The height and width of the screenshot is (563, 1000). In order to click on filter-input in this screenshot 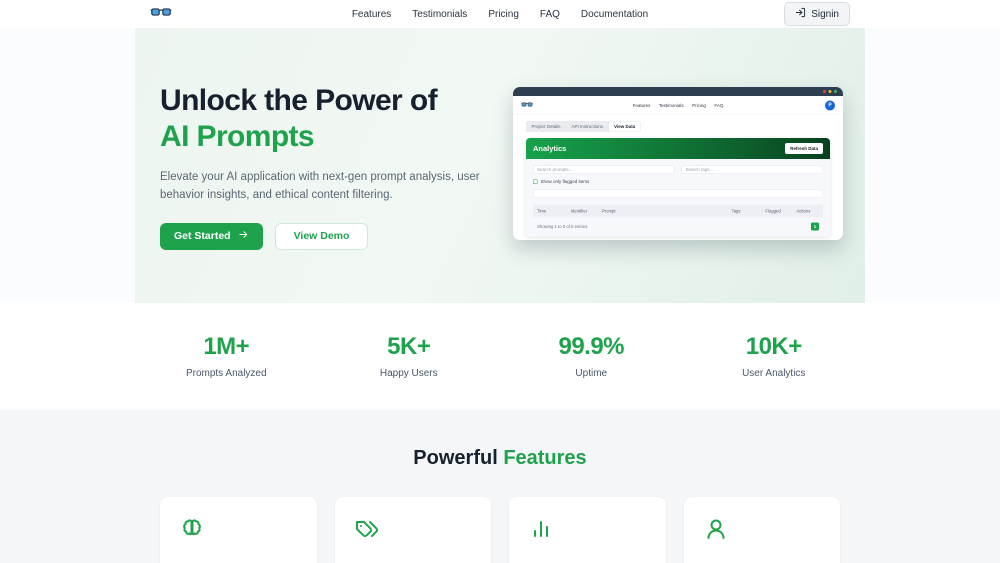, I will do `click(678, 193)`.